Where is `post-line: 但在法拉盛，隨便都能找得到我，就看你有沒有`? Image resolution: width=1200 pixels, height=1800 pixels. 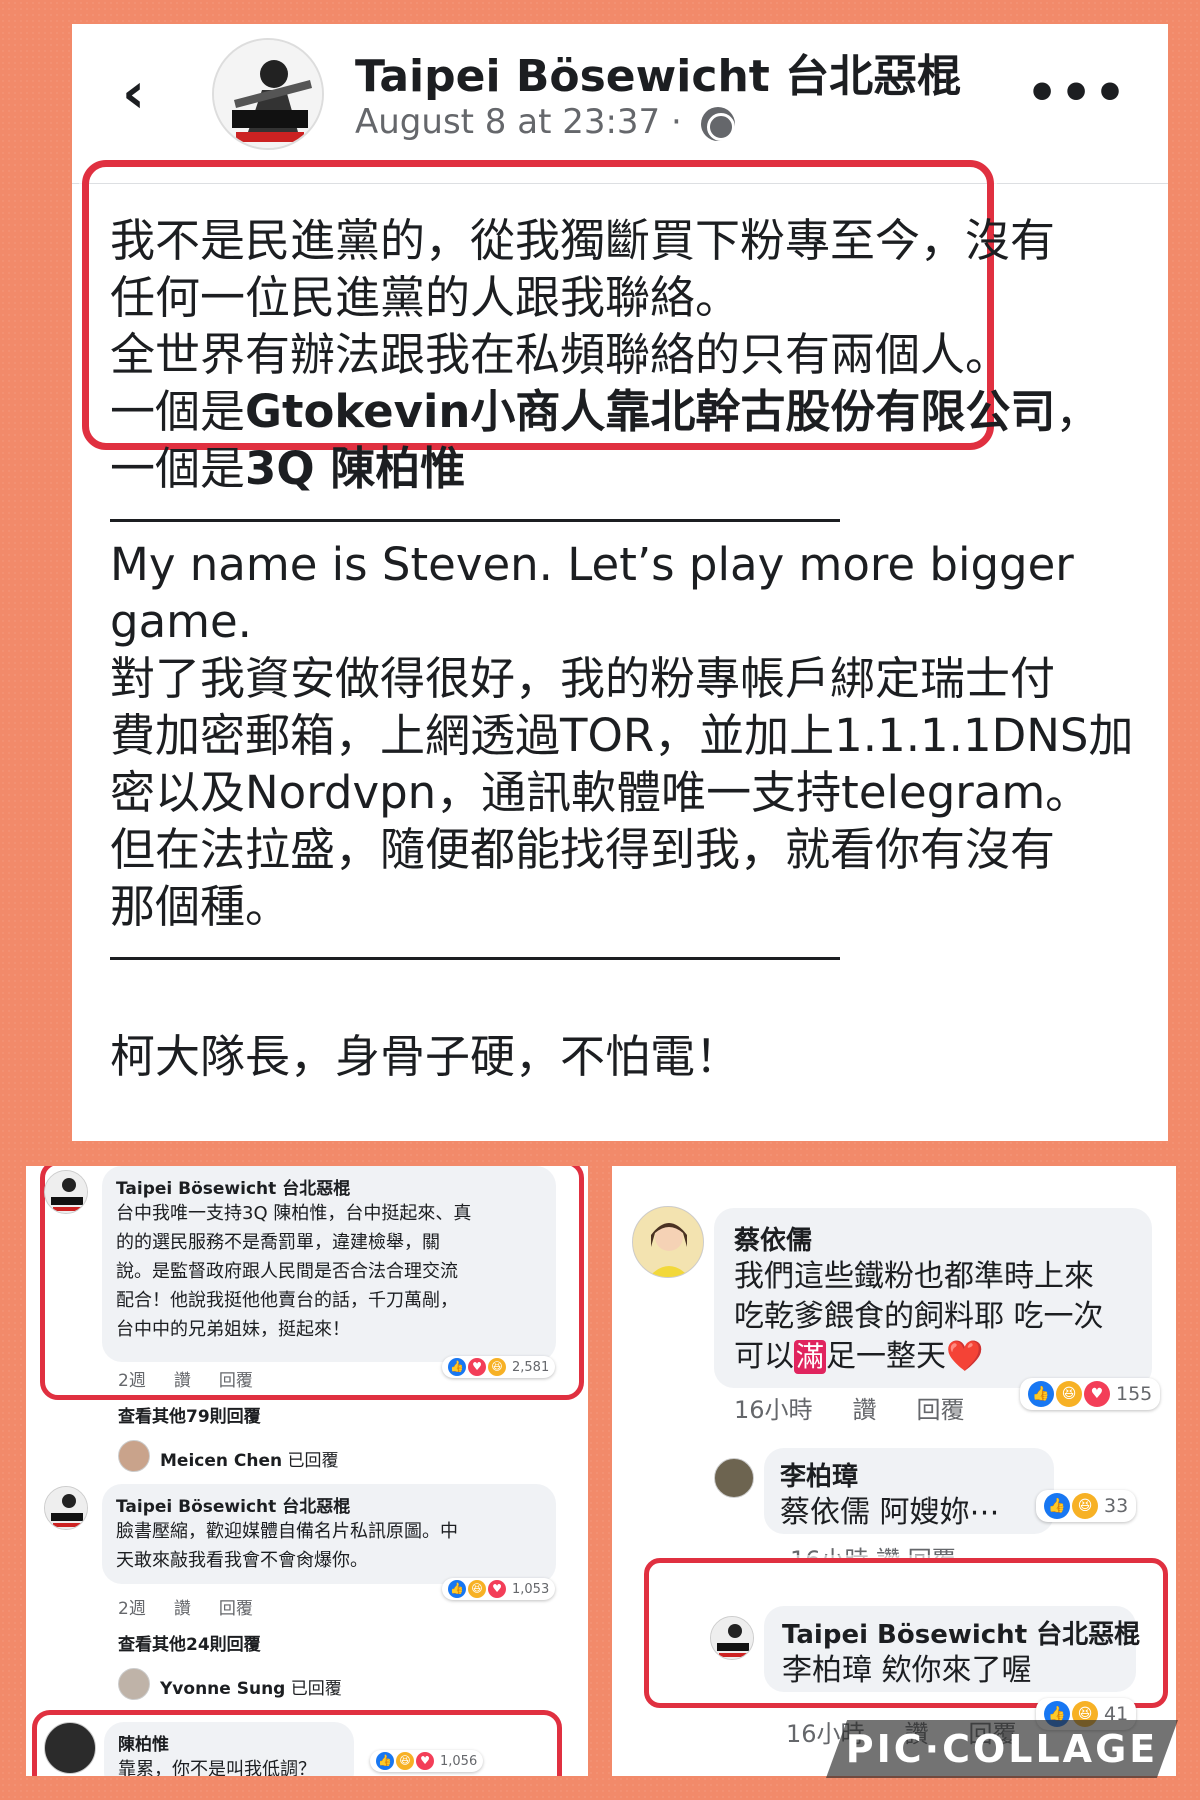
post-line: 但在法拉盛，隨便都能找得到我，就看你有沒有 is located at coordinates (583, 849).